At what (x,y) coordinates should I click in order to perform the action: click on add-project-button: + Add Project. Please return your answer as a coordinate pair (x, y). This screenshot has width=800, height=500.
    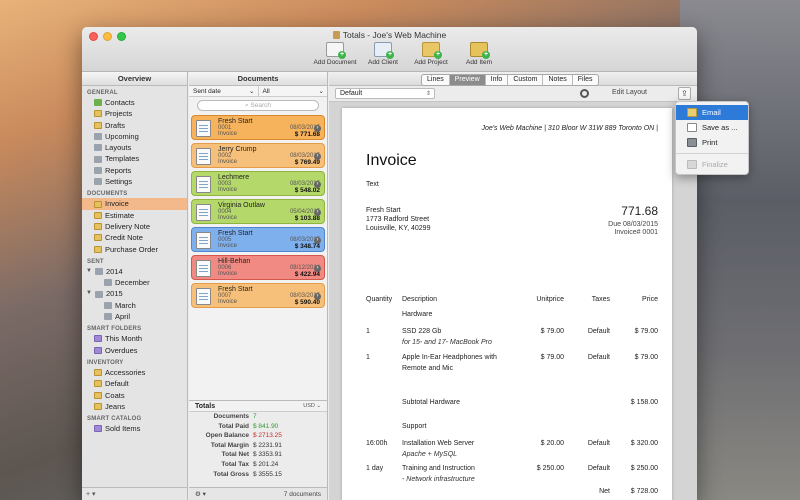
    Looking at the image, I should click on (431, 54).